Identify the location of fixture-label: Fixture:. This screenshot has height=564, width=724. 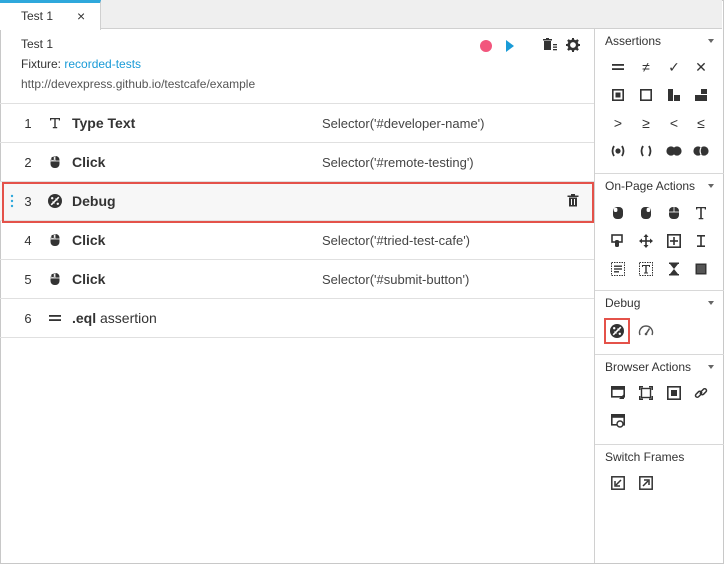
(41, 64).